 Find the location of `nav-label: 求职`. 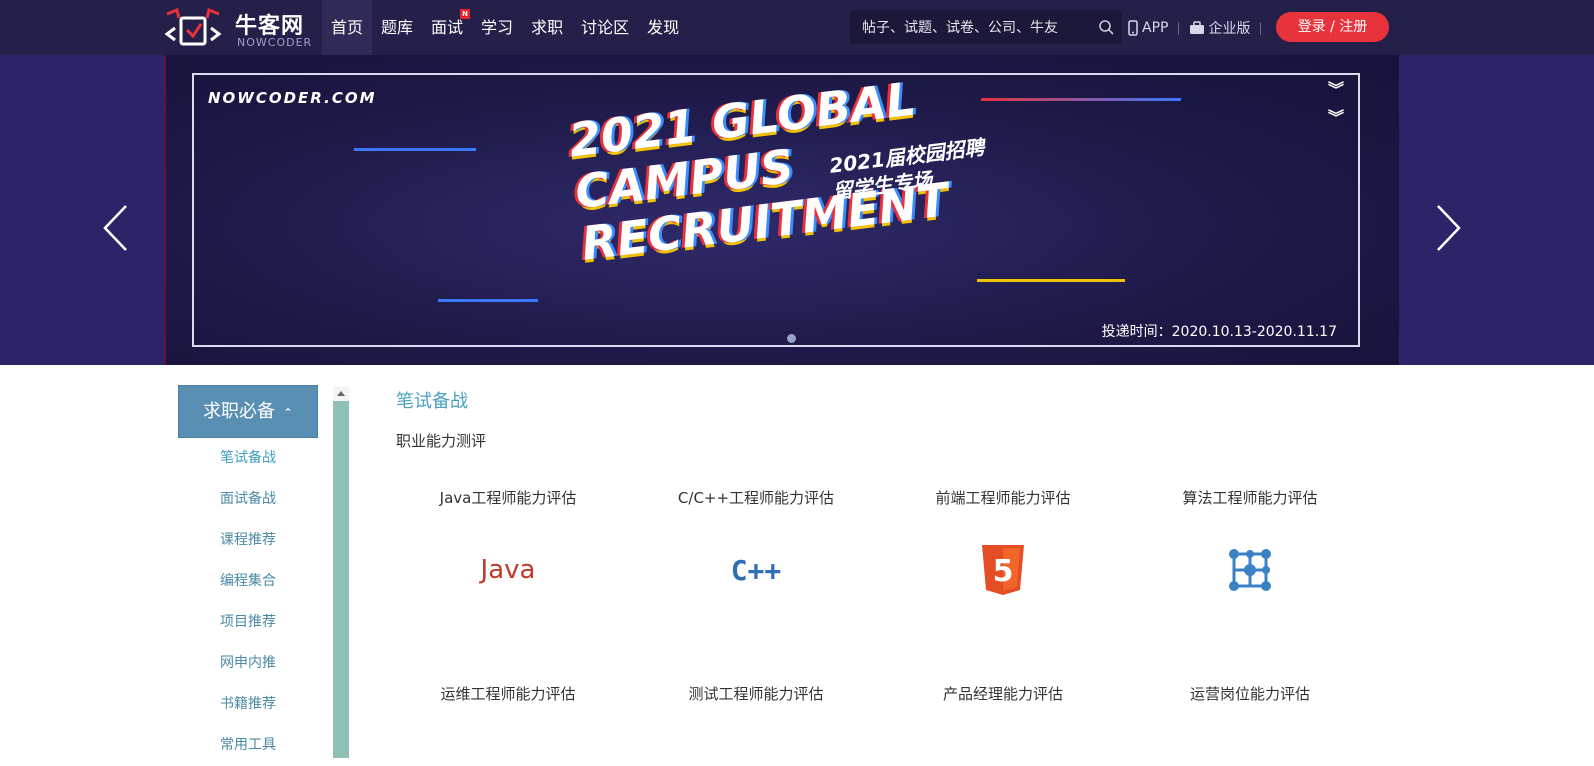

nav-label: 求职 is located at coordinates (547, 27).